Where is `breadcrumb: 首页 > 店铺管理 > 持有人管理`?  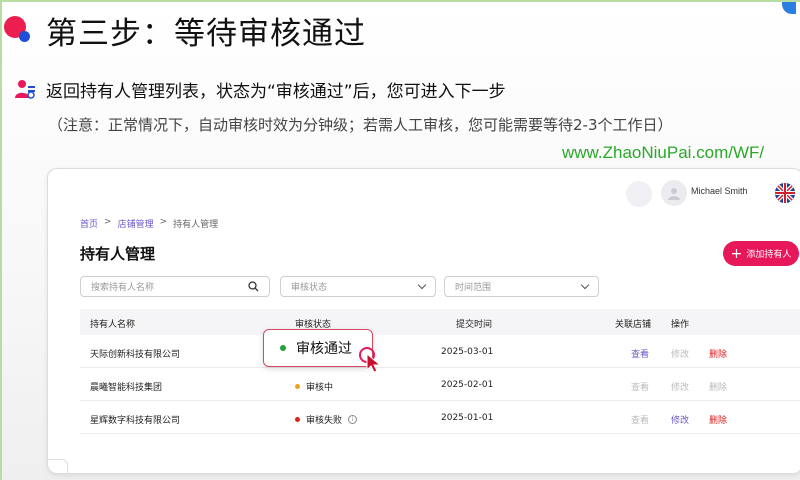 breadcrumb: 首页 > 店铺管理 > 持有人管理 is located at coordinates (149, 223).